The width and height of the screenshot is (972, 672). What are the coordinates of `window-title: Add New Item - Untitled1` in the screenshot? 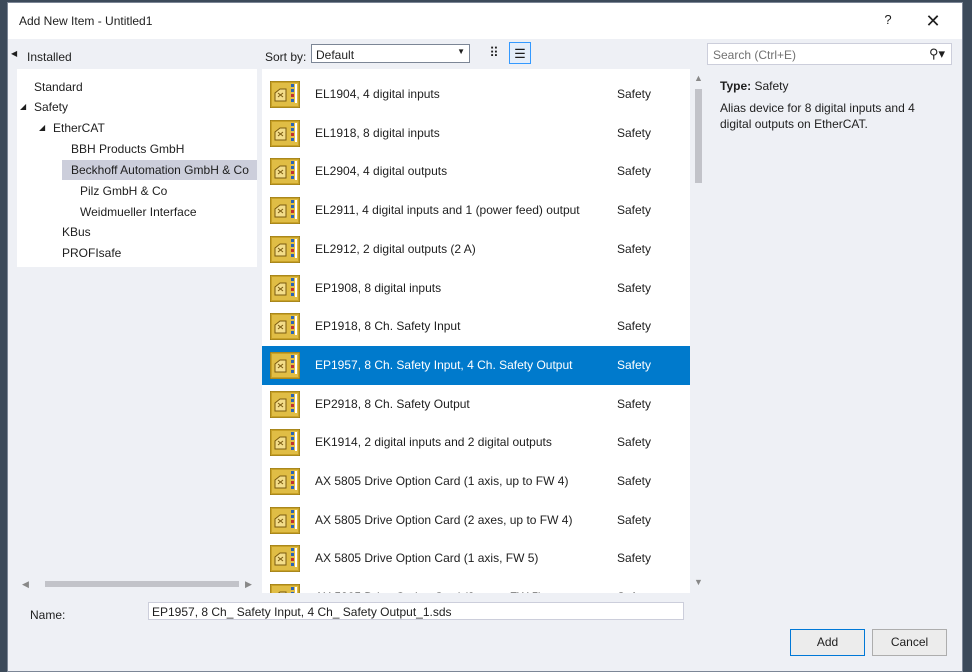 It's located at (86, 21).